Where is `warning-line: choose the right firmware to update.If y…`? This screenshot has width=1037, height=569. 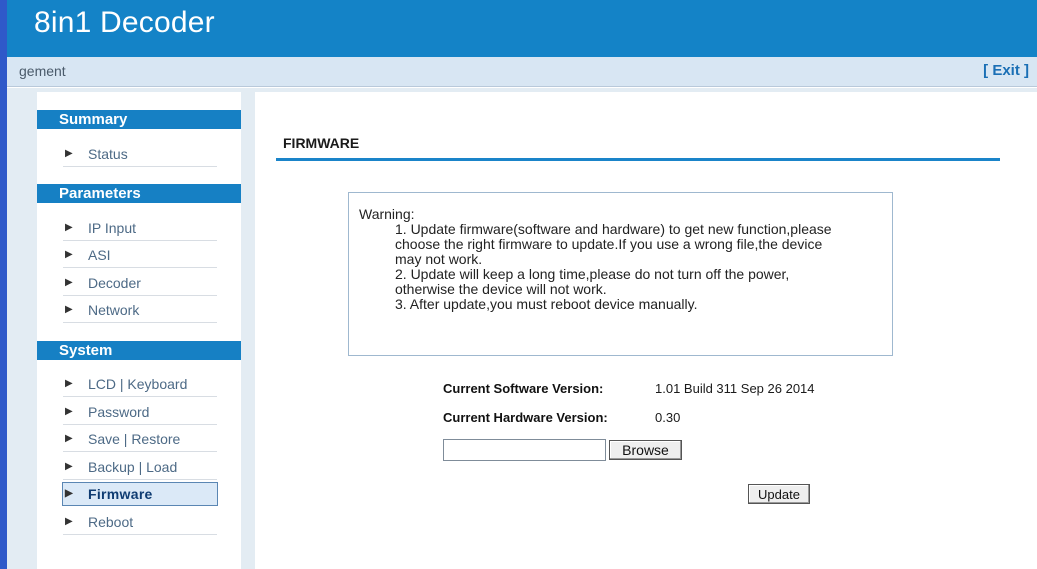 warning-line: choose the right firmware to update.If y… is located at coordinates (609, 244).